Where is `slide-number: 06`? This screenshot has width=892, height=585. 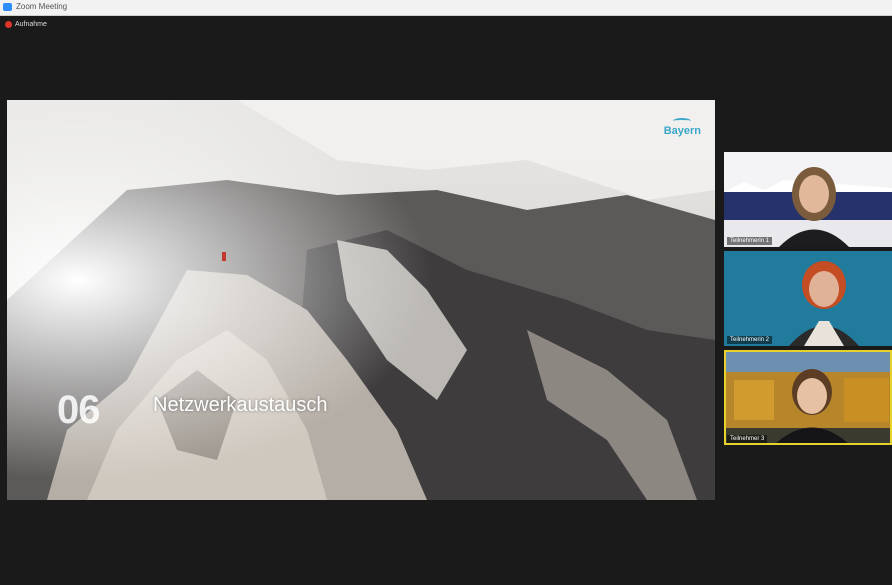
slide-number: 06 is located at coordinates (78, 410).